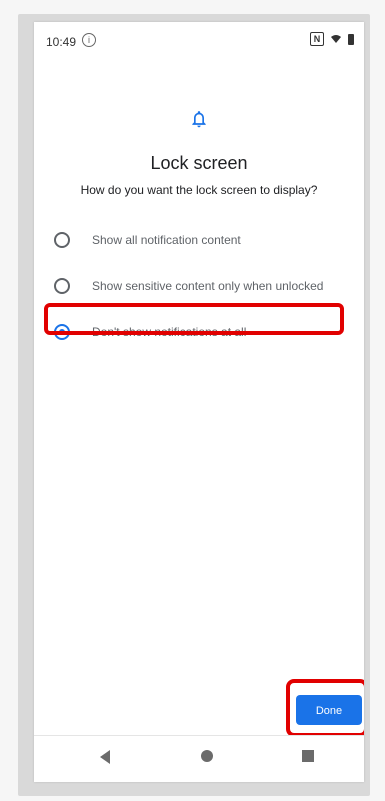  Describe the element at coordinates (351, 39) in the screenshot. I see `battery-icon` at that location.